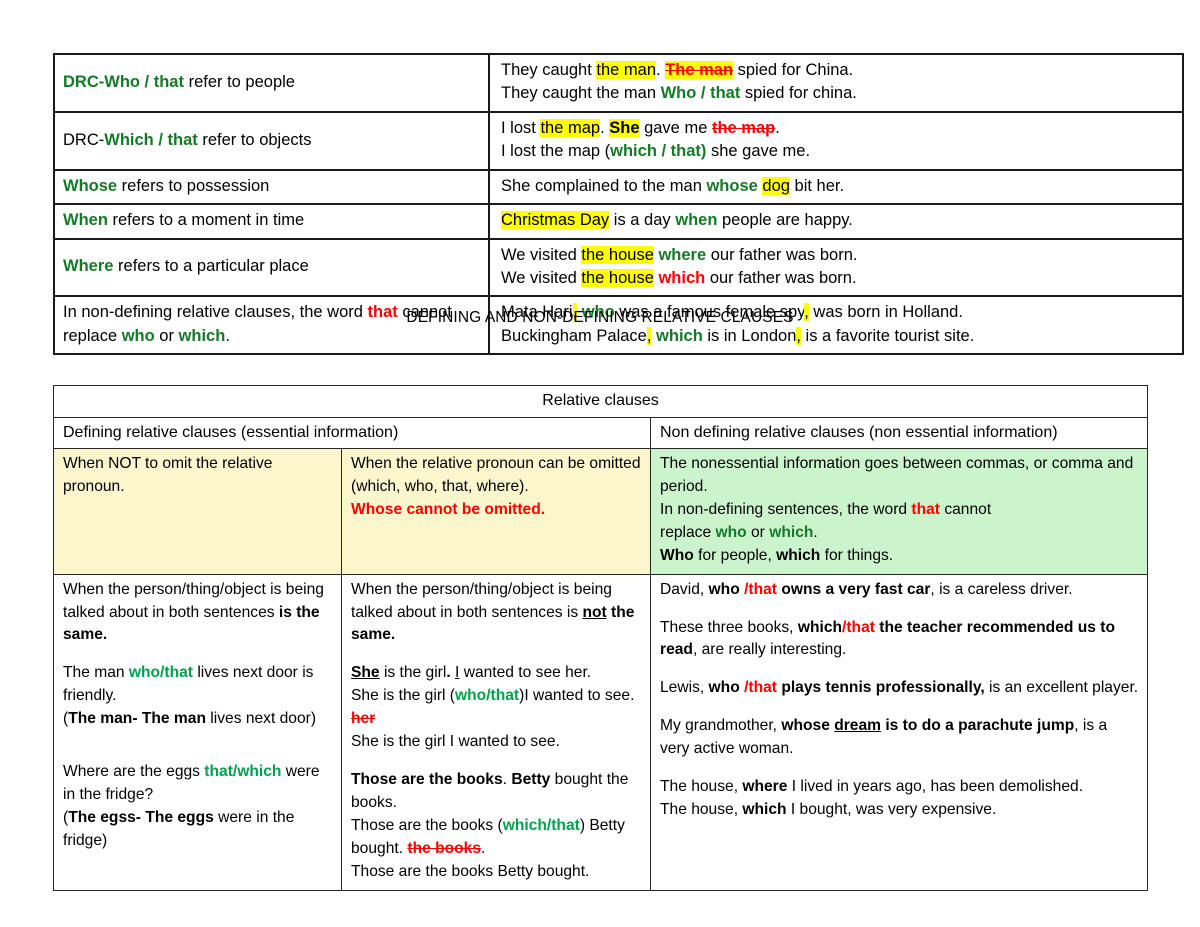 The image size is (1200, 927). Describe the element at coordinates (769, 650) in the screenshot. I see `text-run: , are really interesting.` at that location.